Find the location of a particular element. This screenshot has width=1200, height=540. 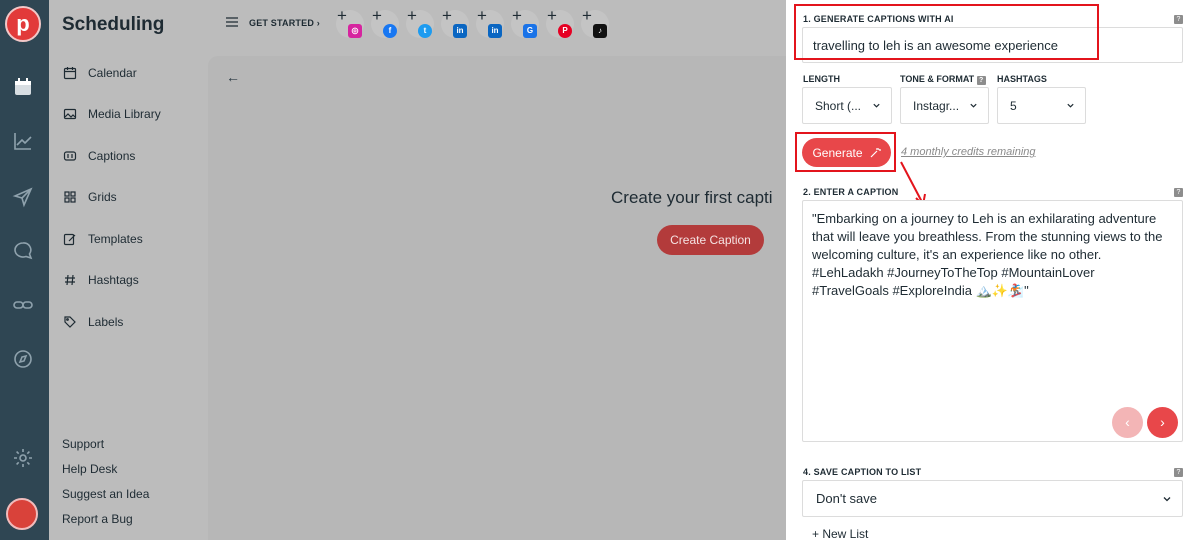

sidebar-item-captions: Captions is located at coordinates (99, 156).